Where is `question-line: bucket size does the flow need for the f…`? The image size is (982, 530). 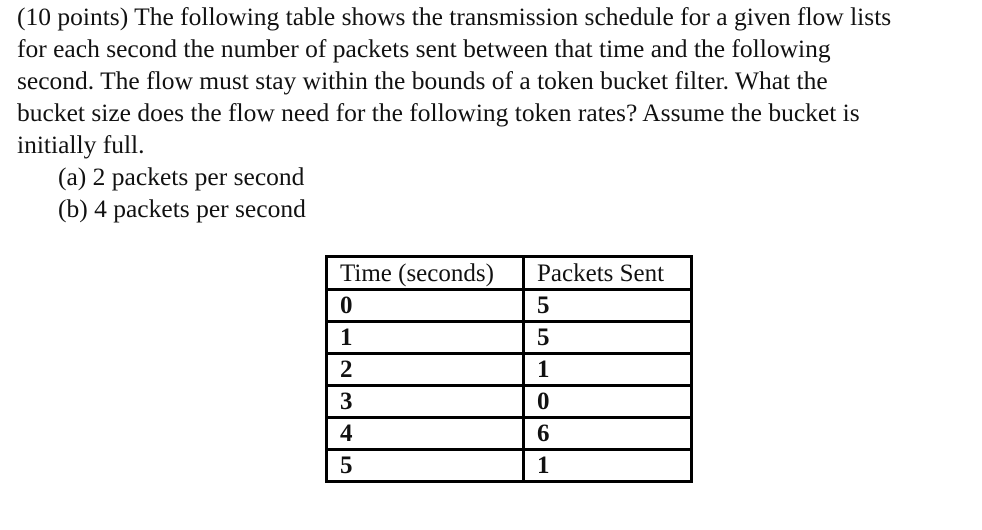
question-line: bucket size does the flow need for the f… is located at coordinates (438, 112).